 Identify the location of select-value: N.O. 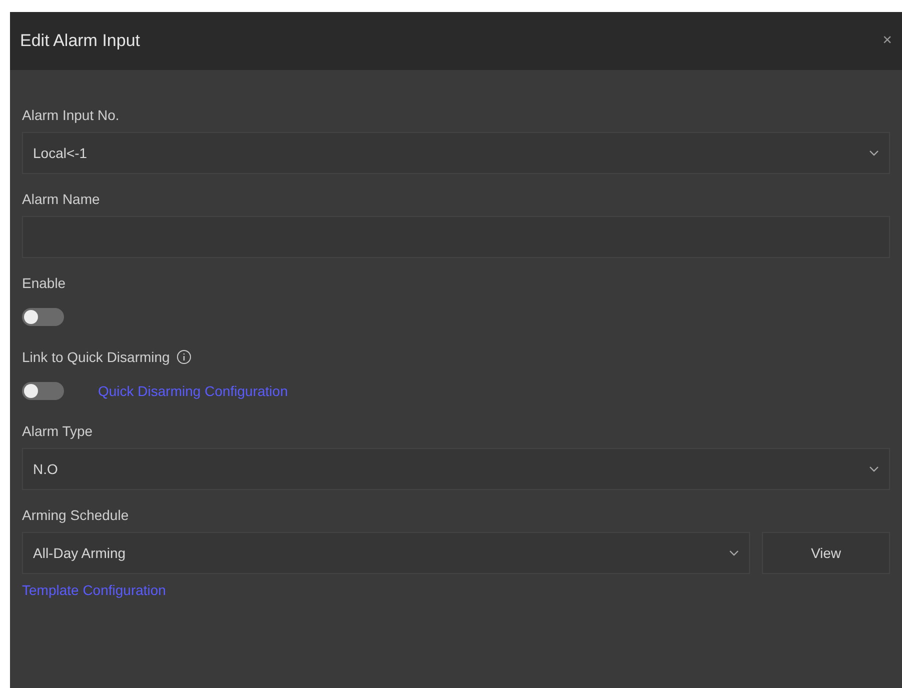
(45, 469).